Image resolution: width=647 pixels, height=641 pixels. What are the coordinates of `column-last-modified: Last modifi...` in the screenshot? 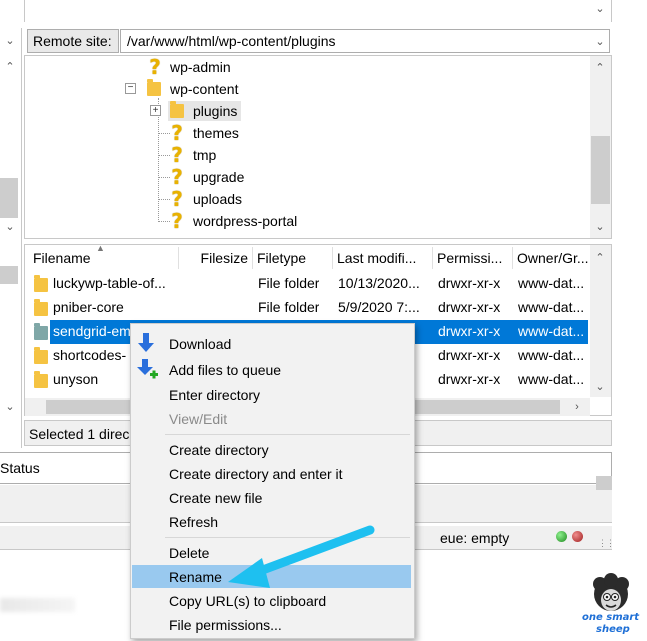 It's located at (383, 258).